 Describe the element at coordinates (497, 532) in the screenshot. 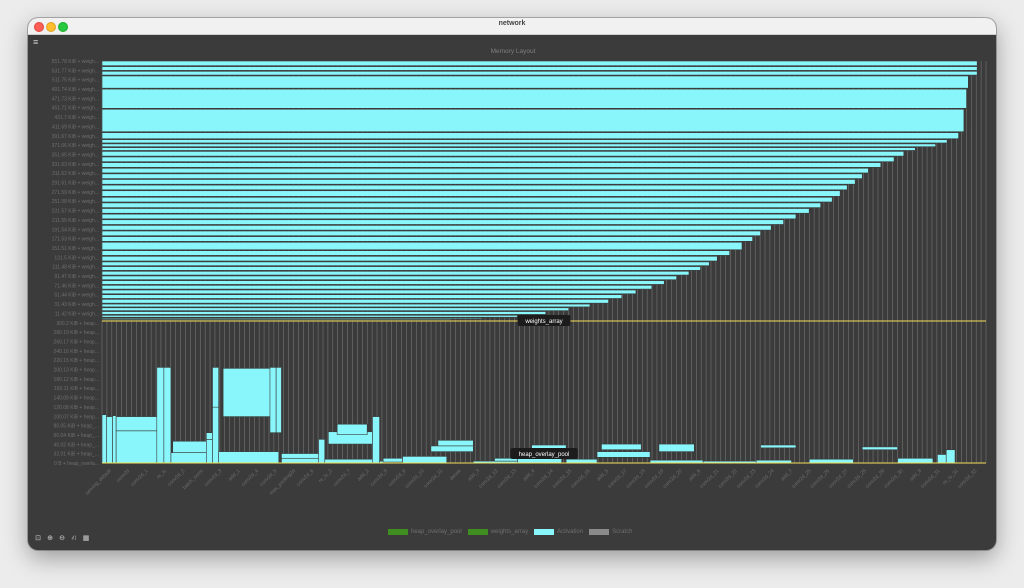

I see `legend-item: weights_array` at that location.